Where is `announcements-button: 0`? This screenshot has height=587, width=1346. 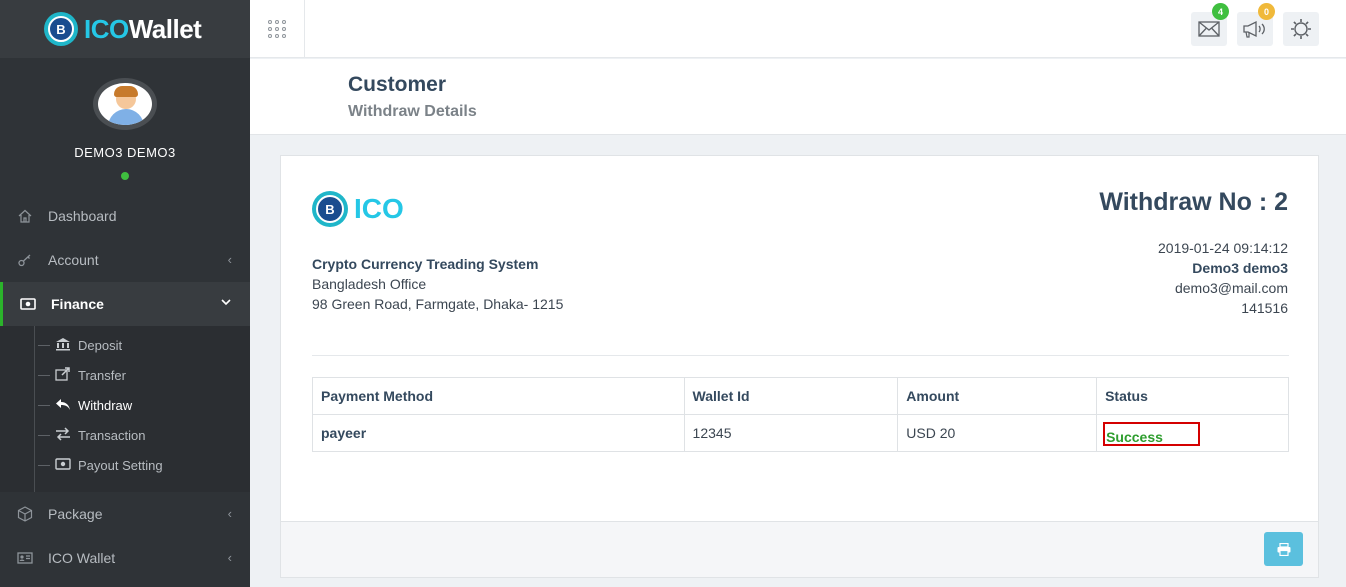
announcements-button: 0 is located at coordinates (1256, 24).